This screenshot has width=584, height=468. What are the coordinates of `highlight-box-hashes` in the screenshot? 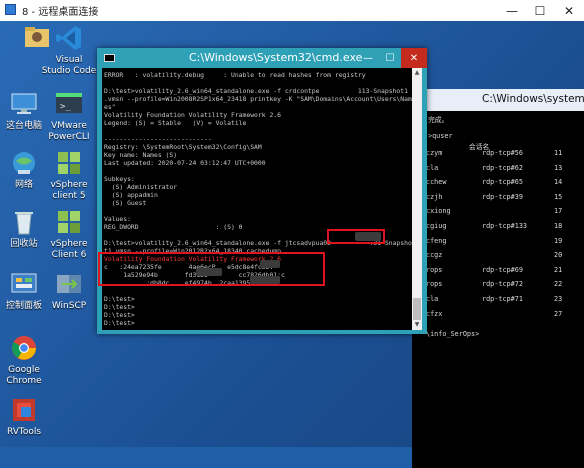 It's located at (211, 269).